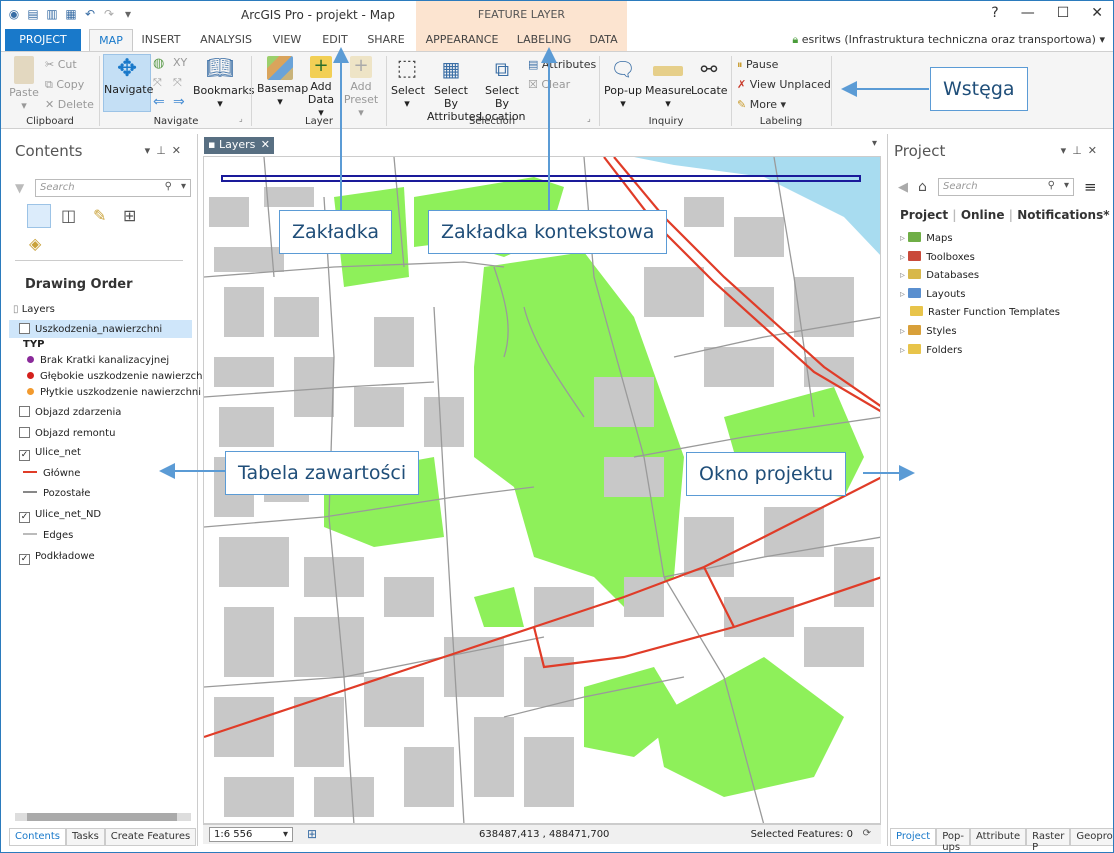  What do you see at coordinates (1063, 13) in the screenshot?
I see `maximize-button: ☐` at bounding box center [1063, 13].